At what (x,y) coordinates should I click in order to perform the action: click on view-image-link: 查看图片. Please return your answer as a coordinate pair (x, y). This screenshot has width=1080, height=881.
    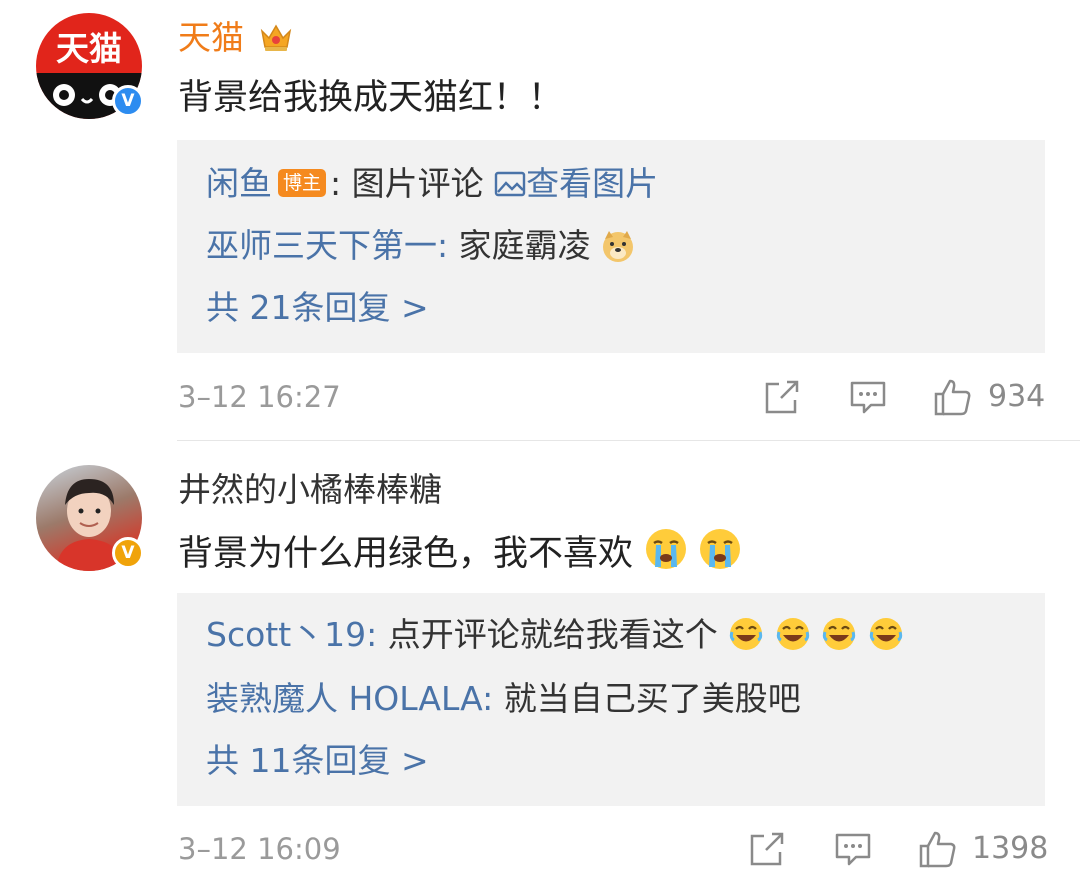
    Looking at the image, I should click on (576, 183).